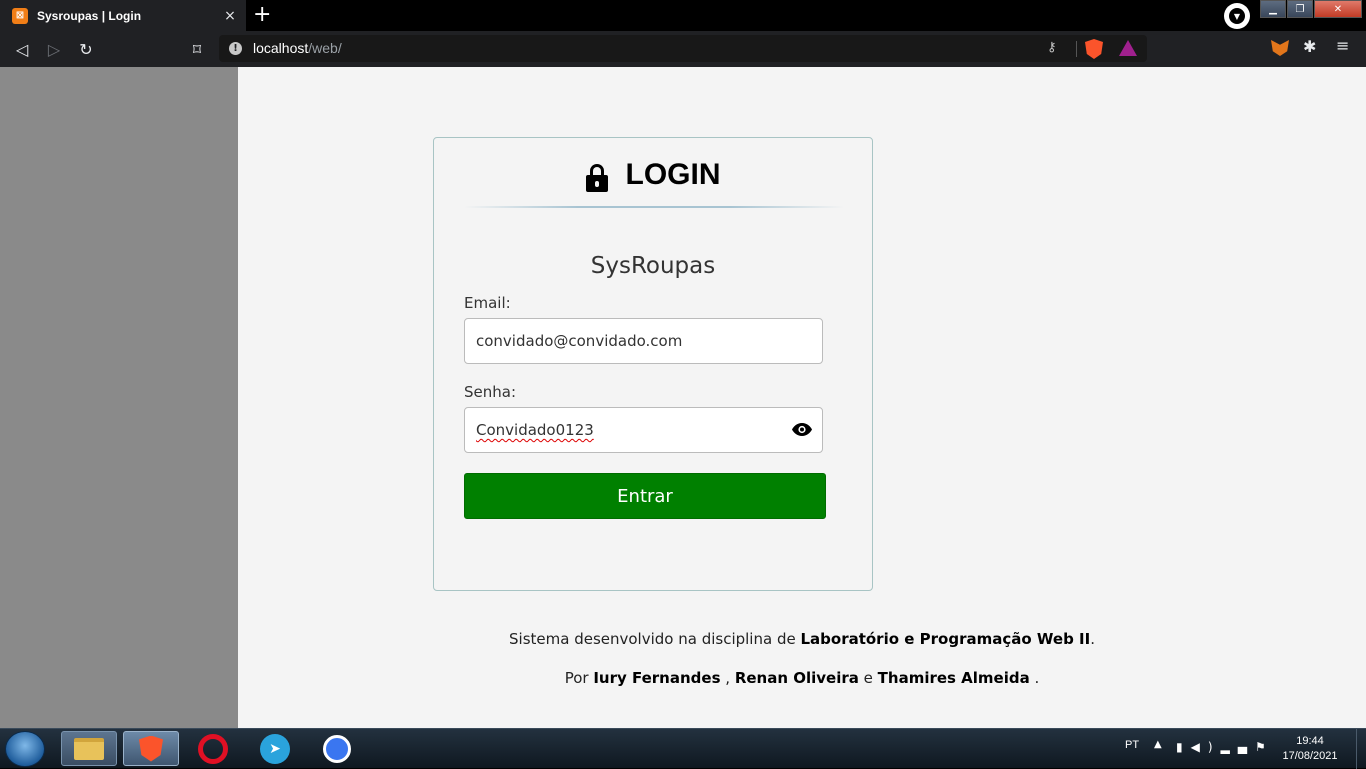 This screenshot has width=1366, height=769. What do you see at coordinates (325, 48) in the screenshot?
I see `url-path: /web/` at bounding box center [325, 48].